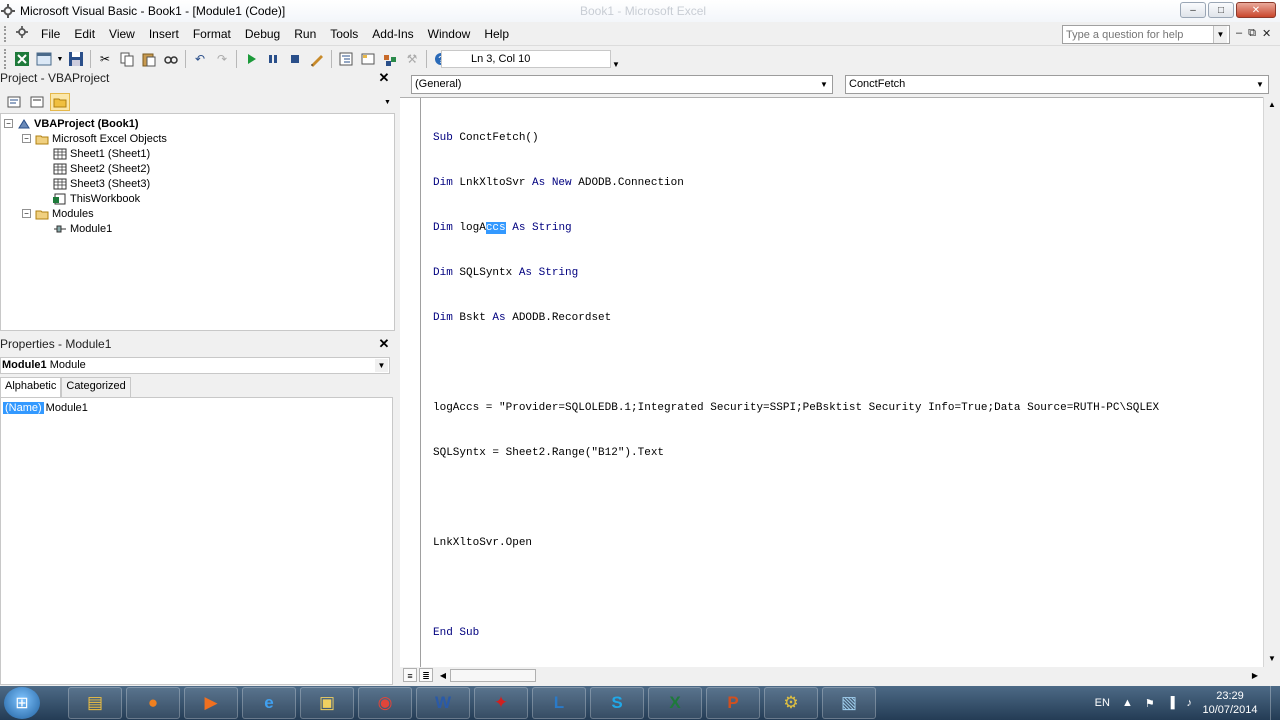  I want to click on tree-node-sheet2: Sheet2 (Sheet2), so click(101, 168).